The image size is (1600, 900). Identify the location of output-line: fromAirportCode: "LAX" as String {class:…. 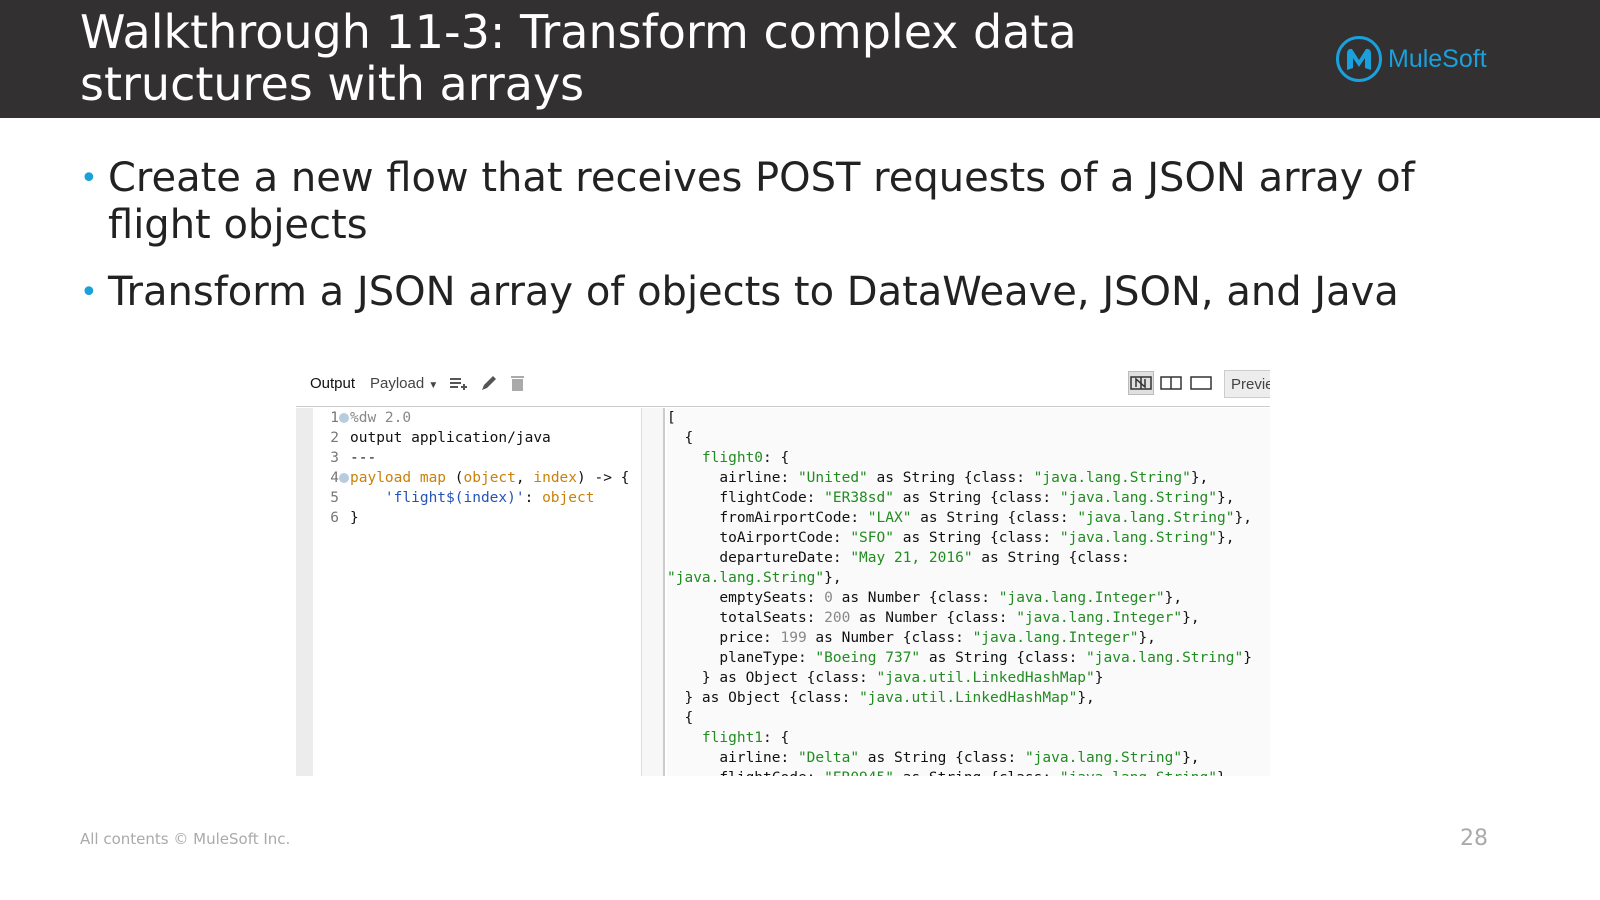
(968, 518).